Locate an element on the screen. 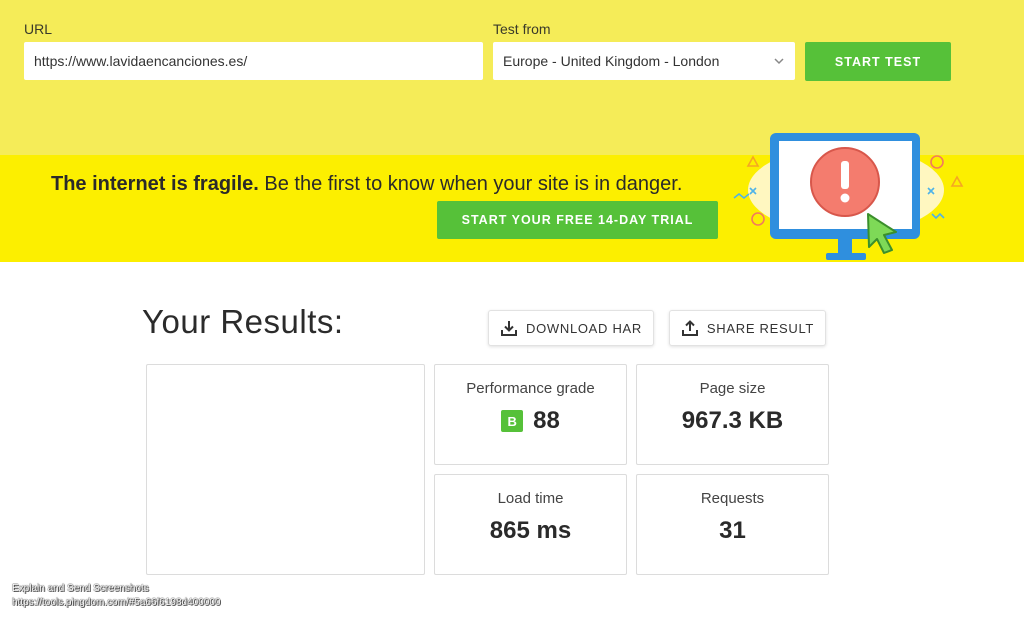 The image size is (1024, 620). performance-grade-value: 88 is located at coordinates (546, 420).